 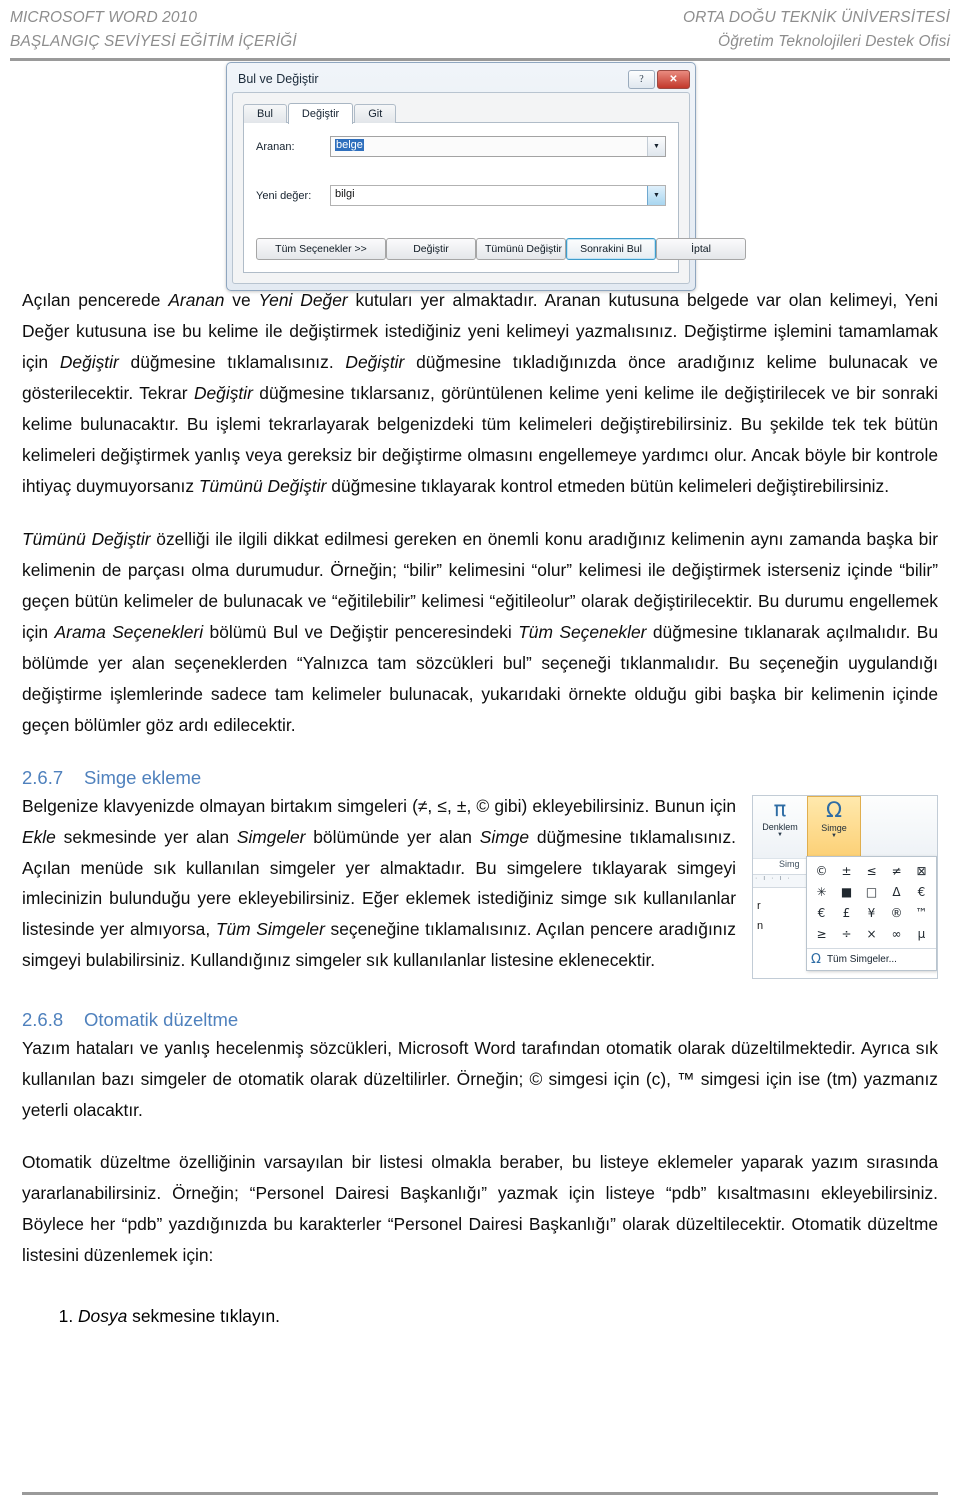 I want to click on symbol-cell: ≥, so click(x=821, y=934).